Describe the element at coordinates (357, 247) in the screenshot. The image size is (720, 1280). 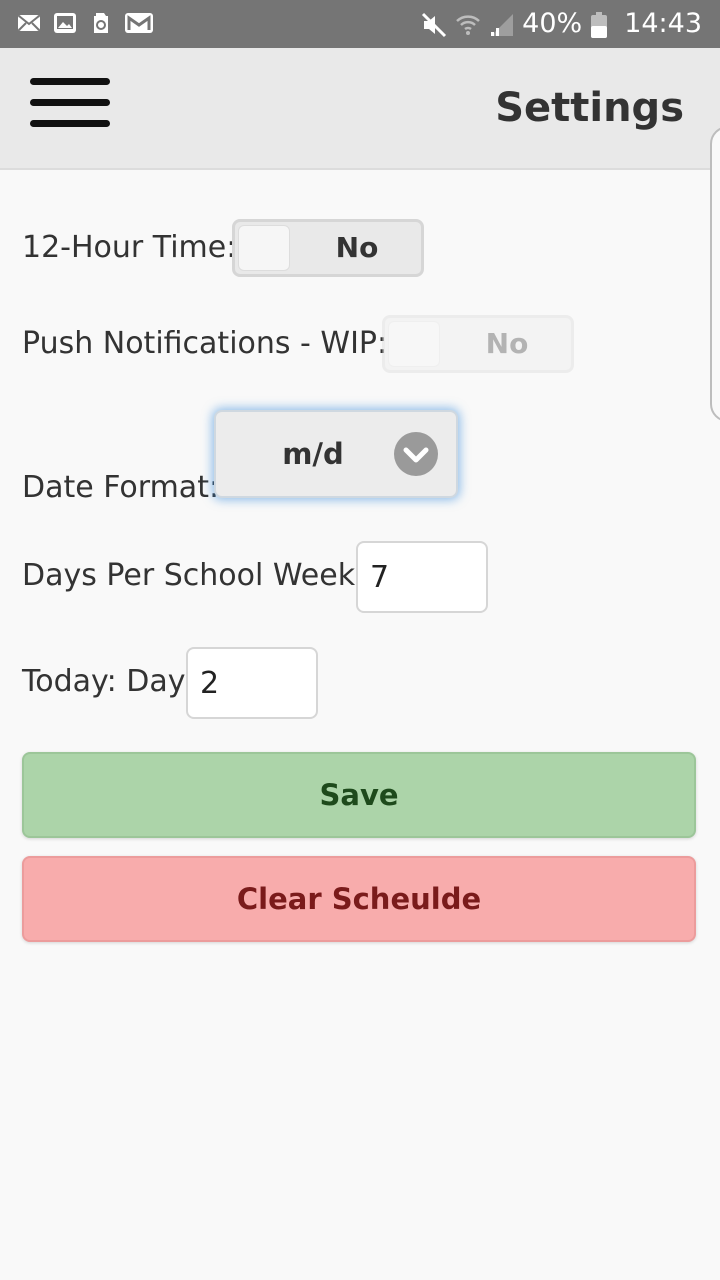
I see `twelve-hour-value: No` at that location.